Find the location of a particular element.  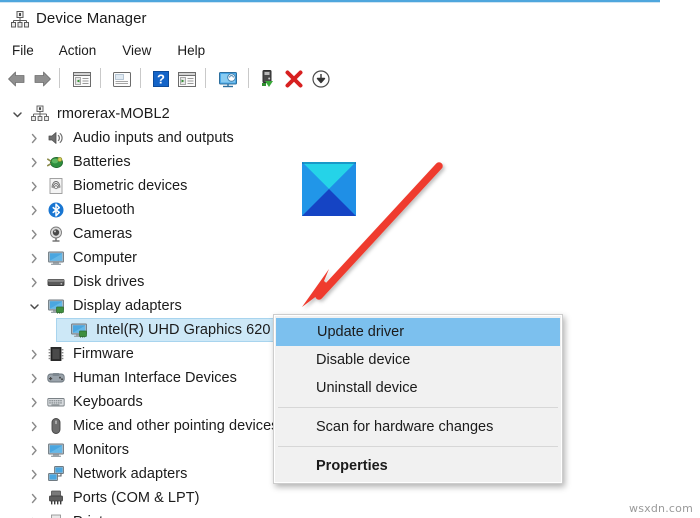

tree-item-computer: Computer is located at coordinates (327, 258).